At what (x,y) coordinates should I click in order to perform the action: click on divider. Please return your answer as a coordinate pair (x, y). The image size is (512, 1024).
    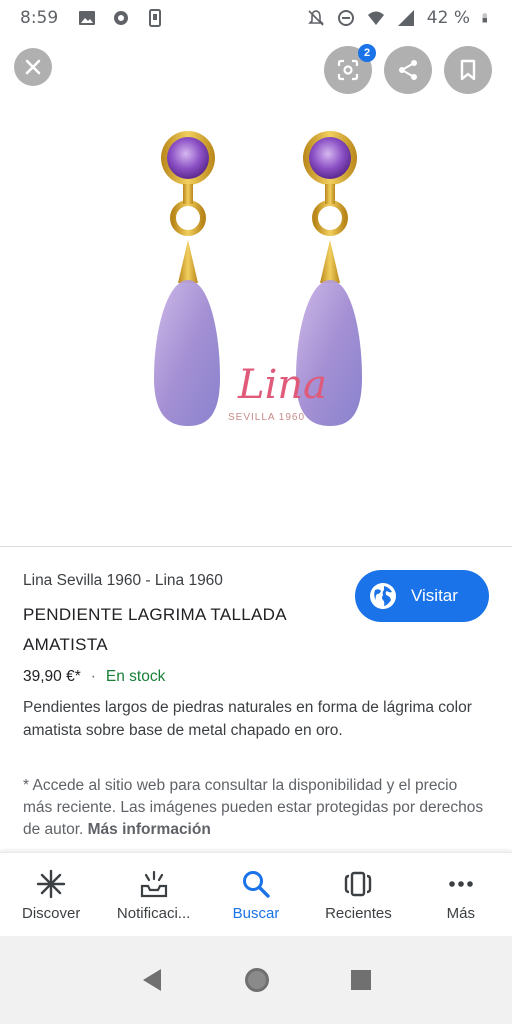
    Looking at the image, I should click on (256, 546).